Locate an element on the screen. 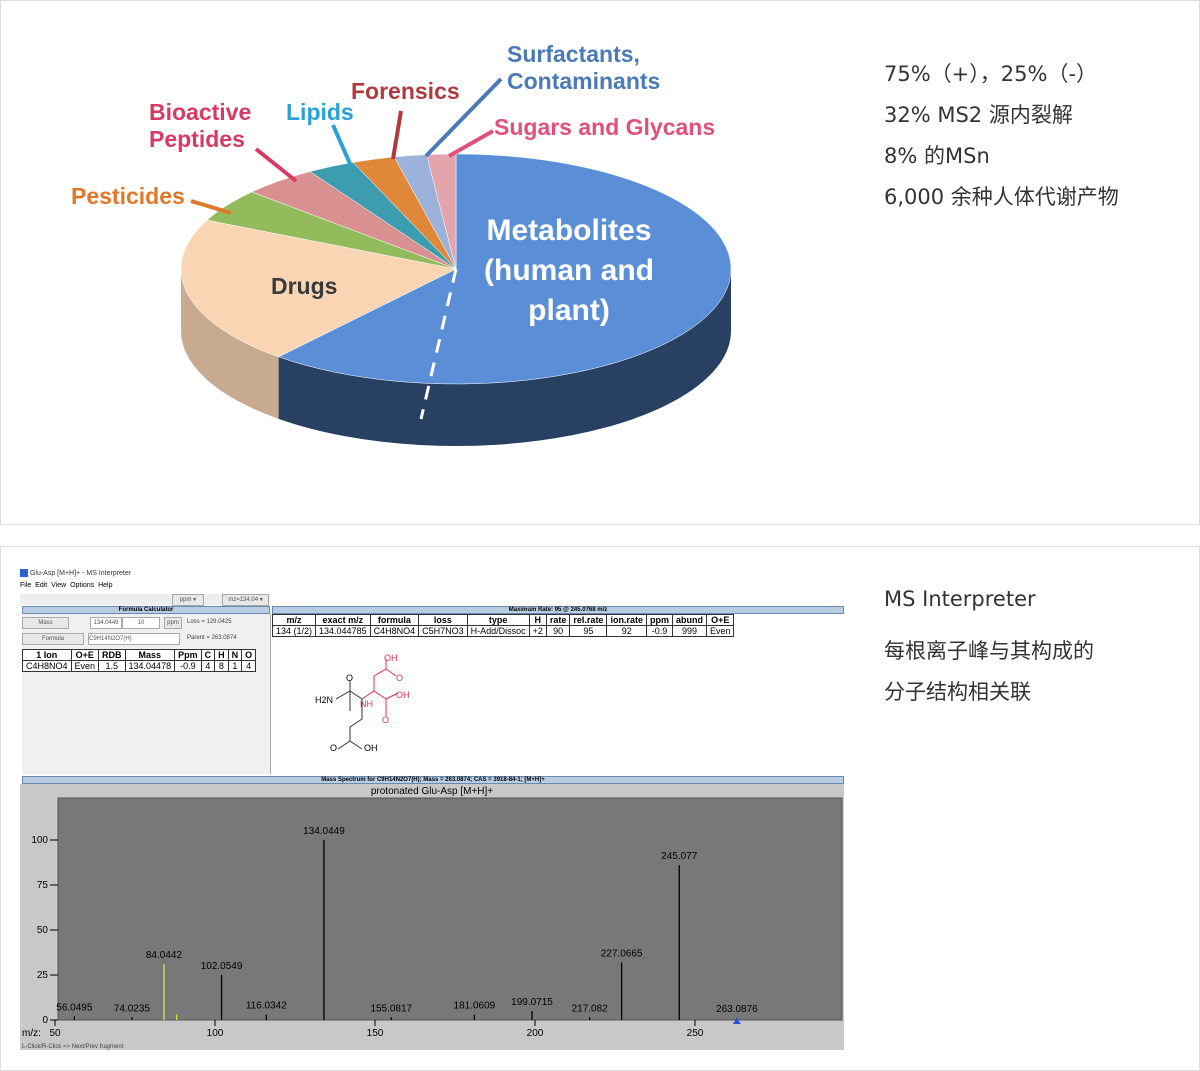 This screenshot has width=1200, height=1071. calc-cell: 1 Ion is located at coordinates (47, 655).